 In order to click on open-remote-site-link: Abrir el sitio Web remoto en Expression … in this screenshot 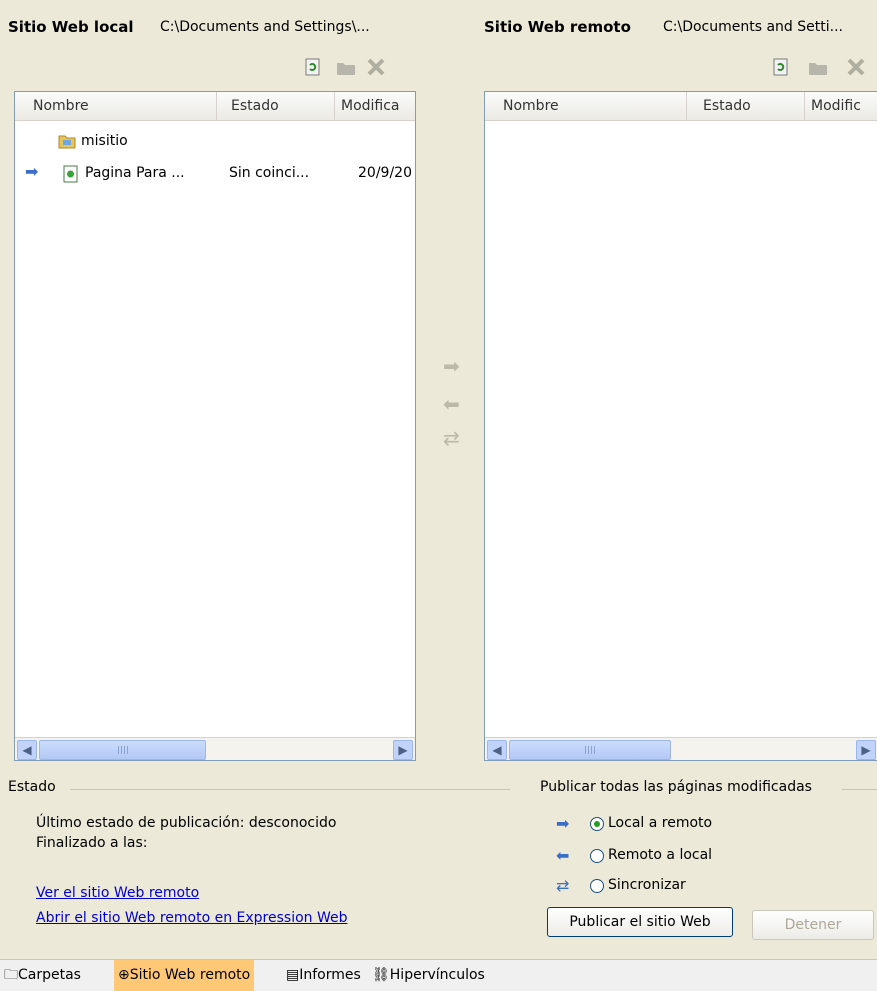, I will do `click(192, 918)`.